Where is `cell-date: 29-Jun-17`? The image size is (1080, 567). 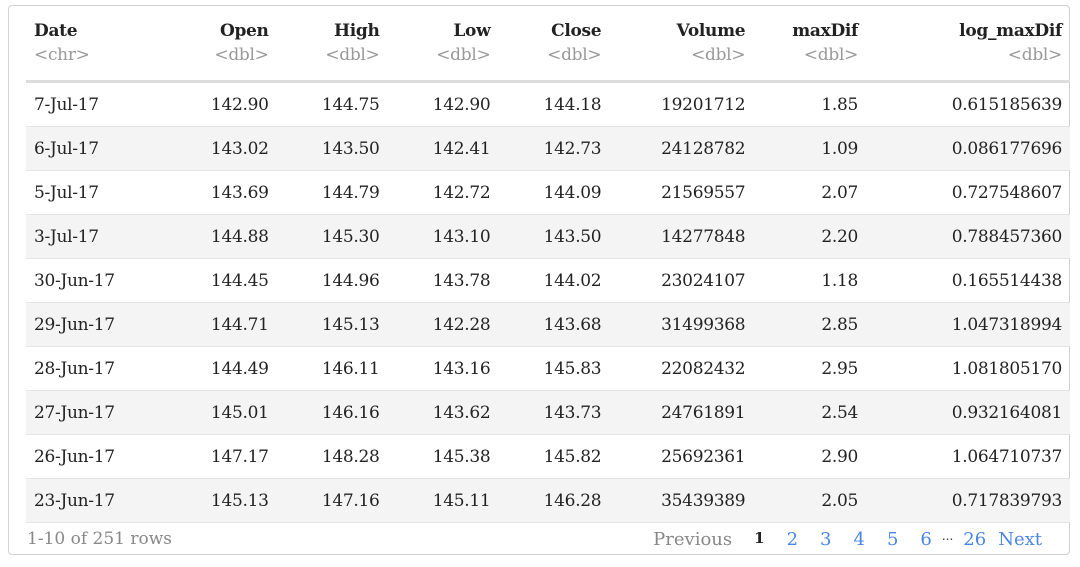
cell-date: 29-Jun-17 is located at coordinates (98, 324).